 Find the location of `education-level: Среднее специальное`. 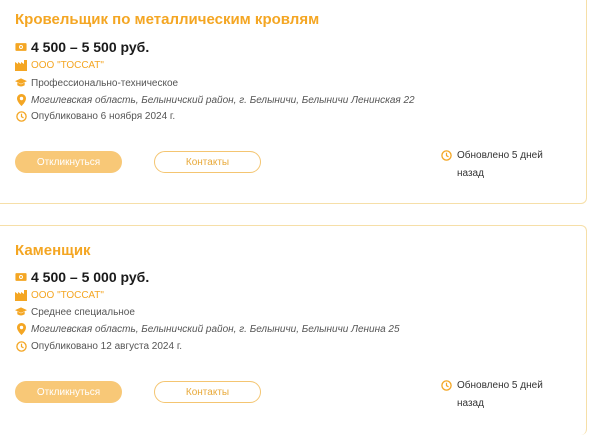

education-level: Среднее специальное is located at coordinates (83, 312).